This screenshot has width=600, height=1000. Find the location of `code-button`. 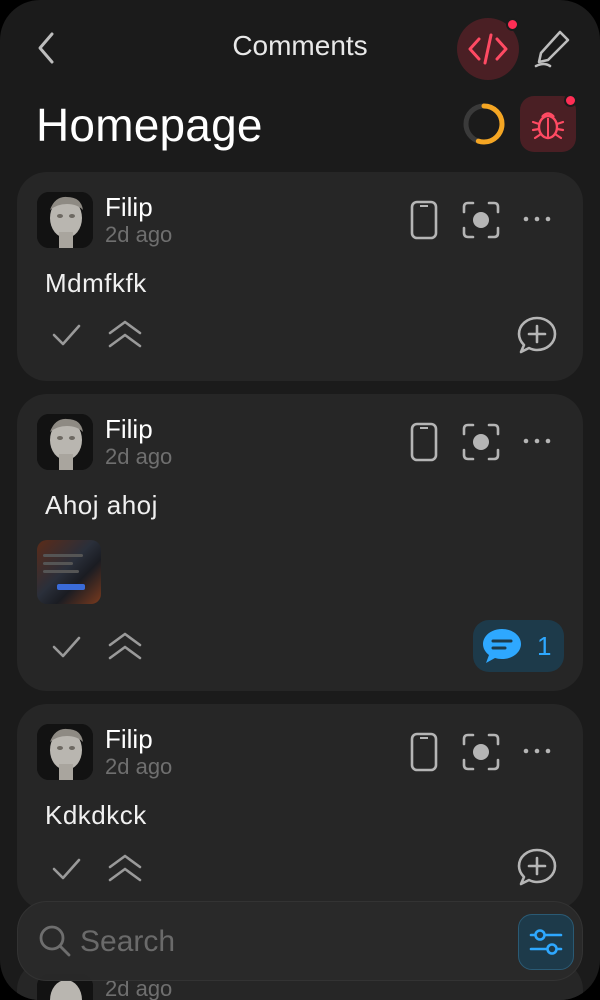

code-button is located at coordinates (488, 49).